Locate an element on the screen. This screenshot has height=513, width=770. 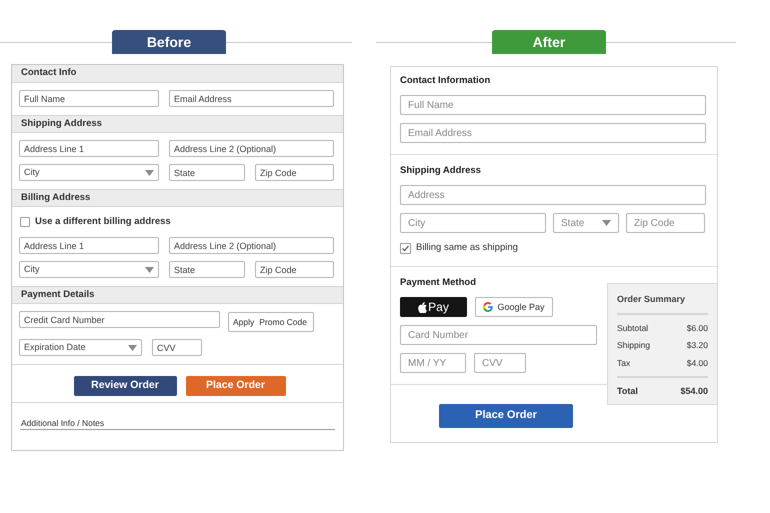
dropdown-field: Expiration Date is located at coordinates (80, 347).